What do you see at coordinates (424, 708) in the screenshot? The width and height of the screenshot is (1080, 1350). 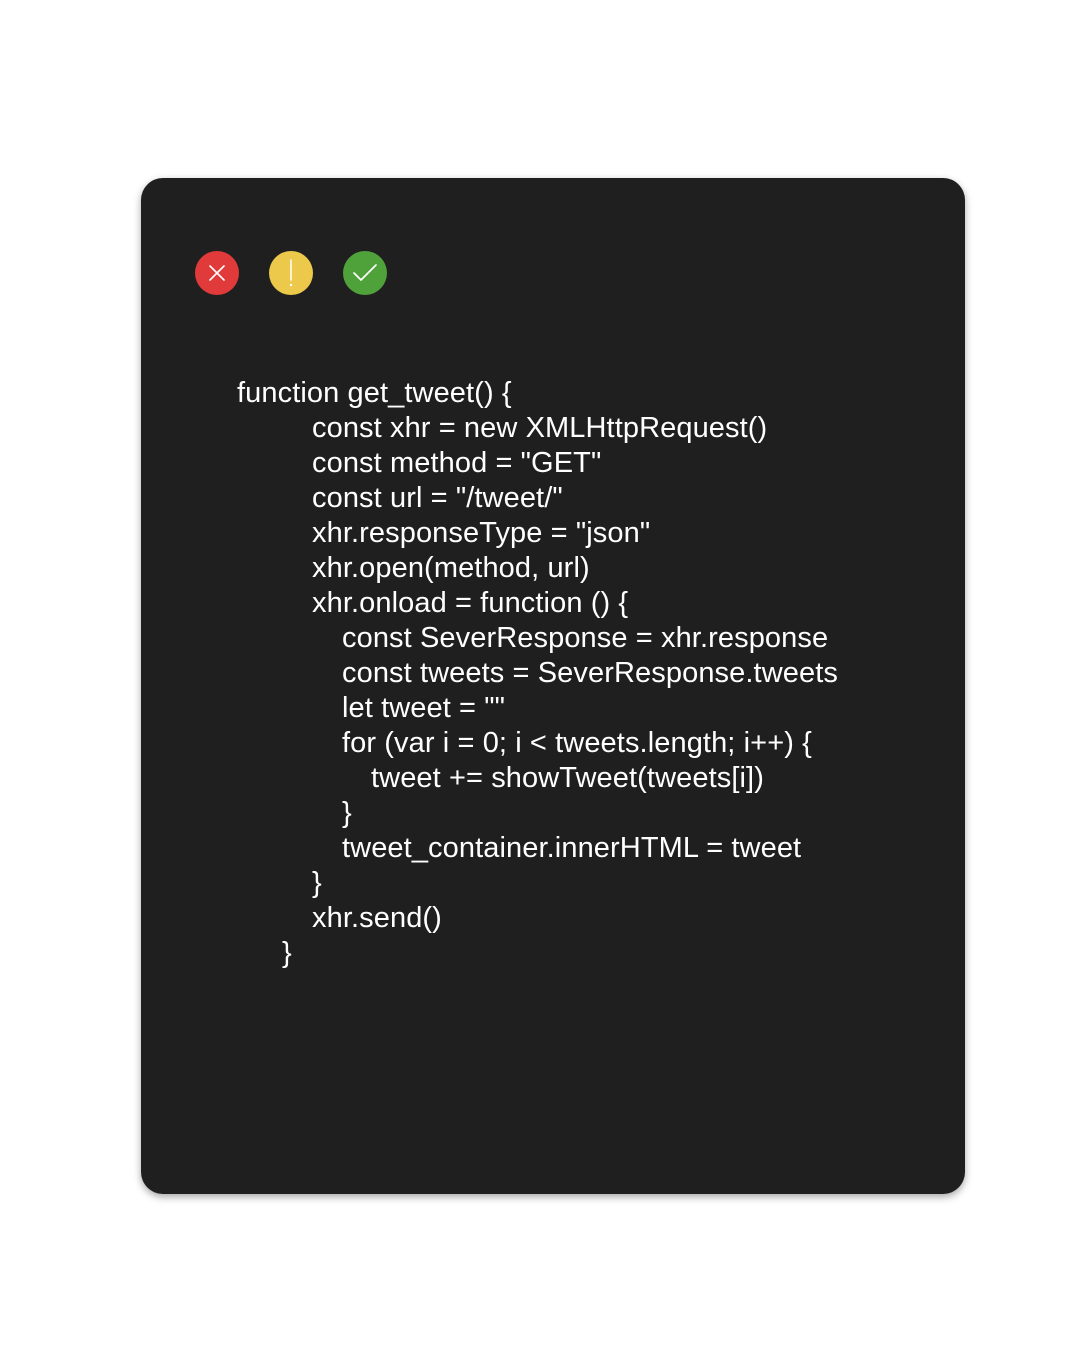 I see `code-line: let tweet = ""` at bounding box center [424, 708].